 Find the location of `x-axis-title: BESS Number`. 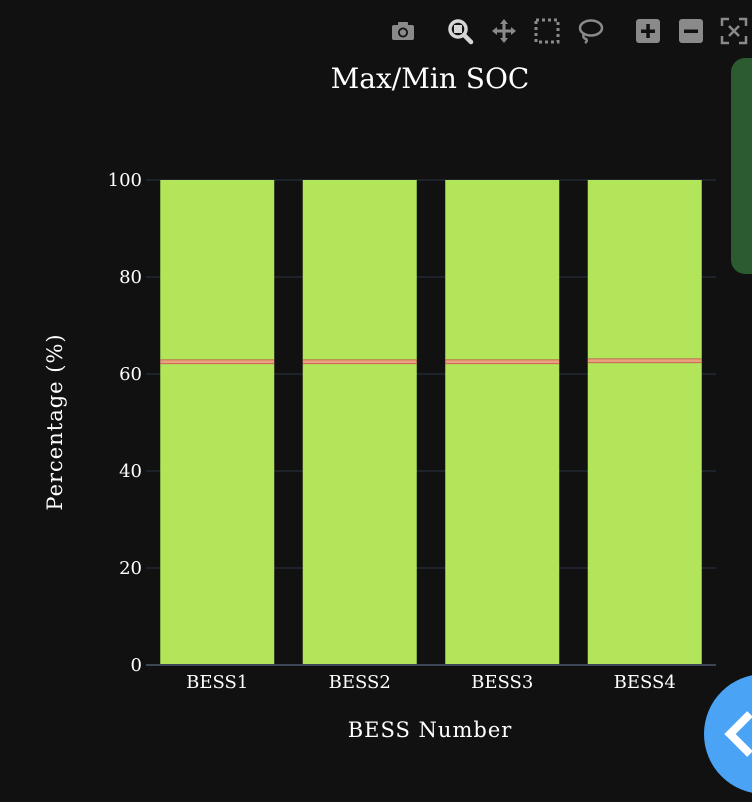

x-axis-title: BESS Number is located at coordinates (430, 730).